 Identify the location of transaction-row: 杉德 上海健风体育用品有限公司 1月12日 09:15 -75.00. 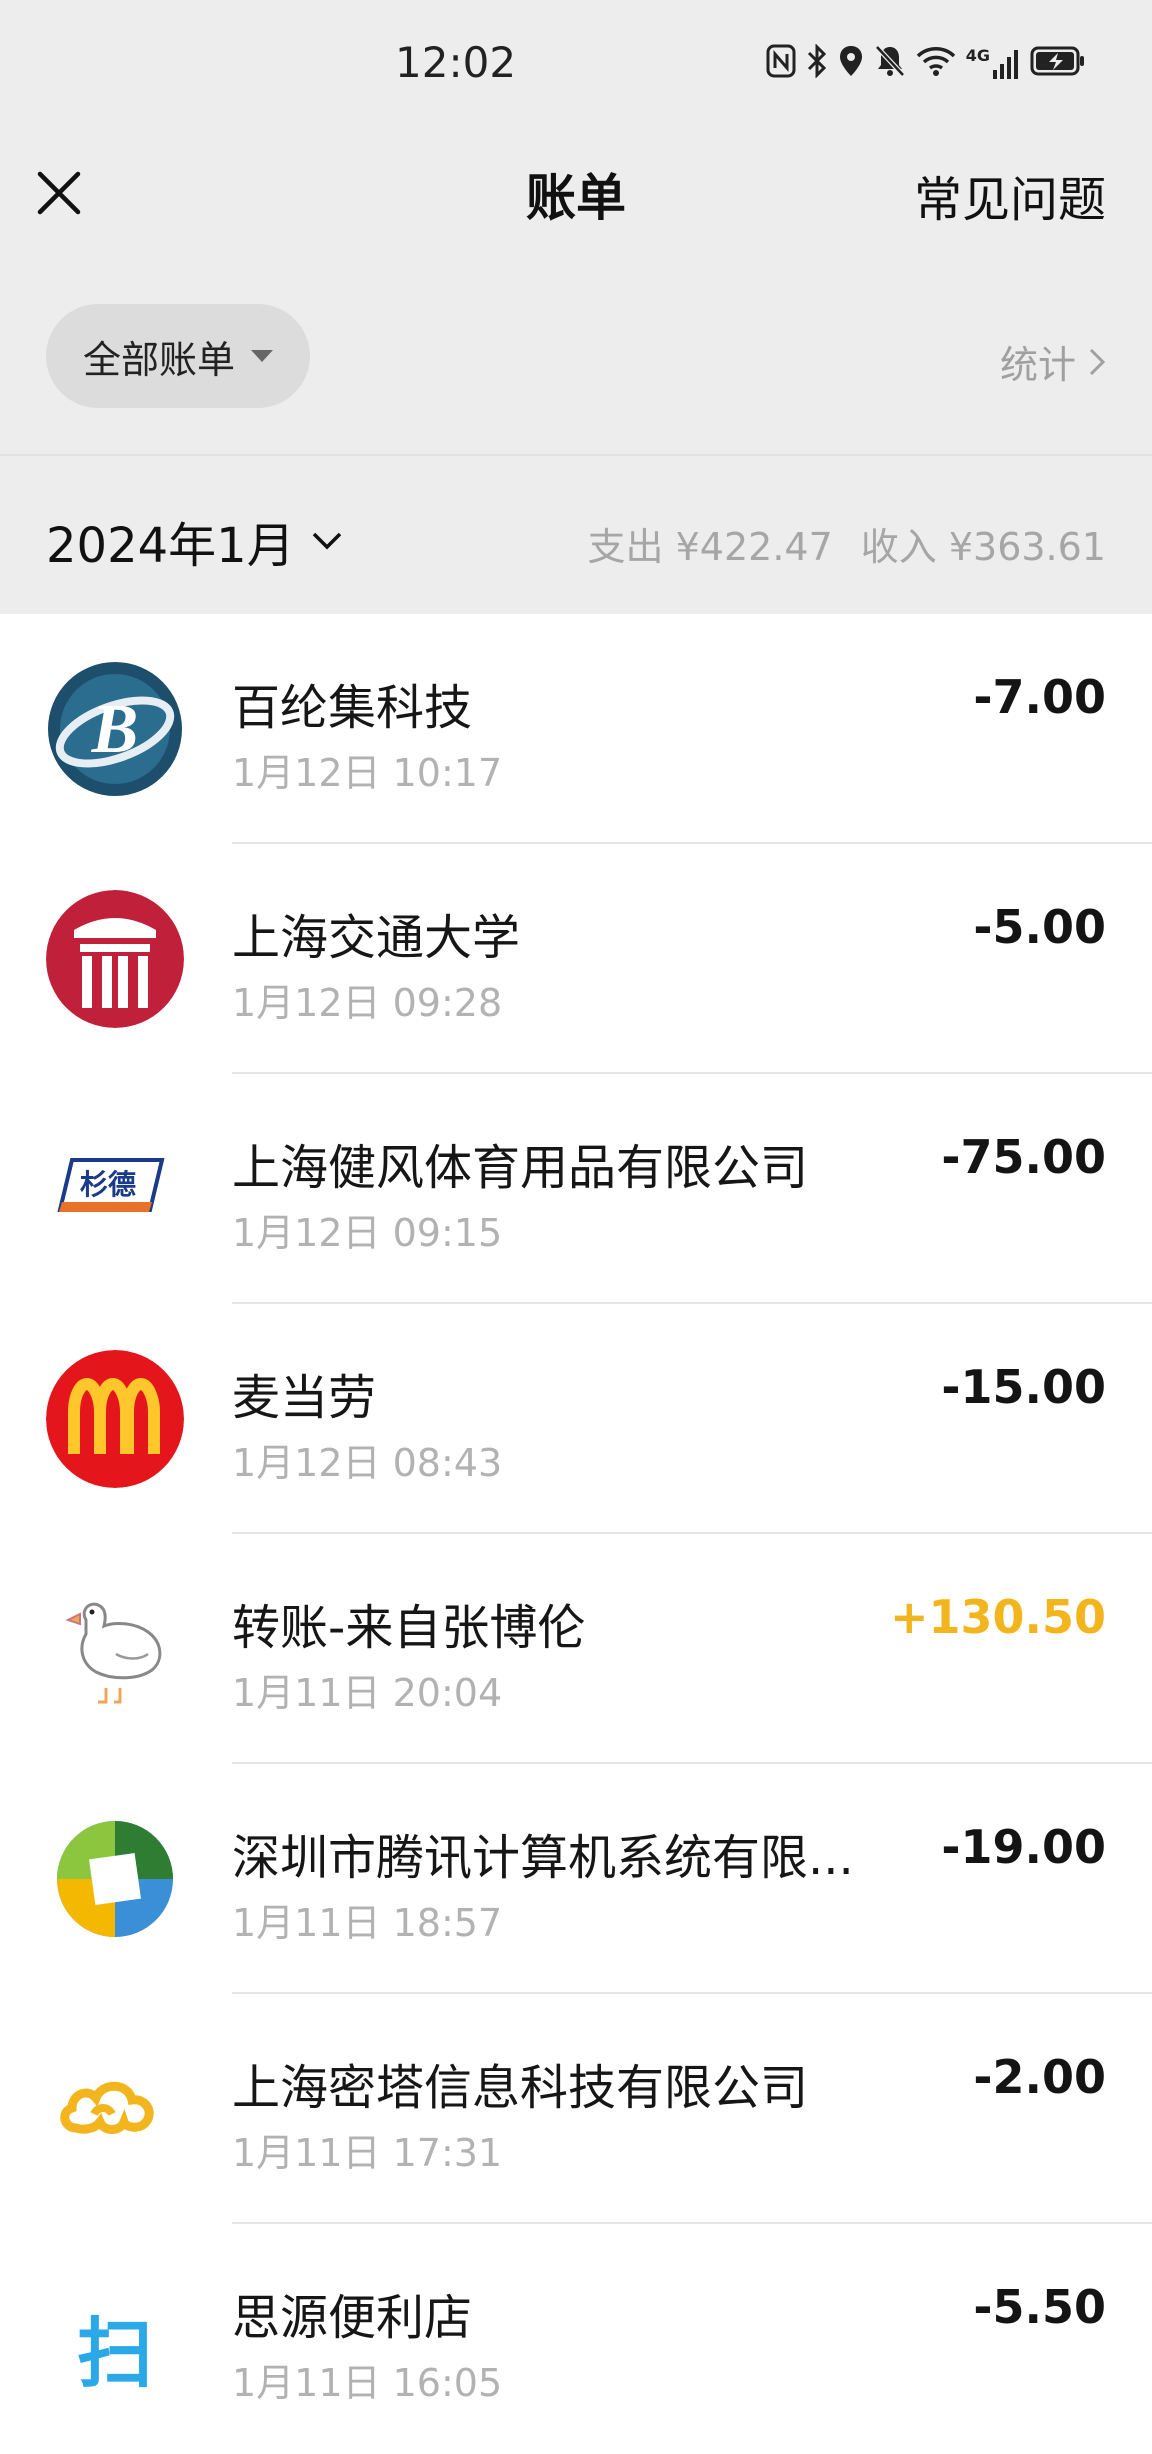
(576, 1189).